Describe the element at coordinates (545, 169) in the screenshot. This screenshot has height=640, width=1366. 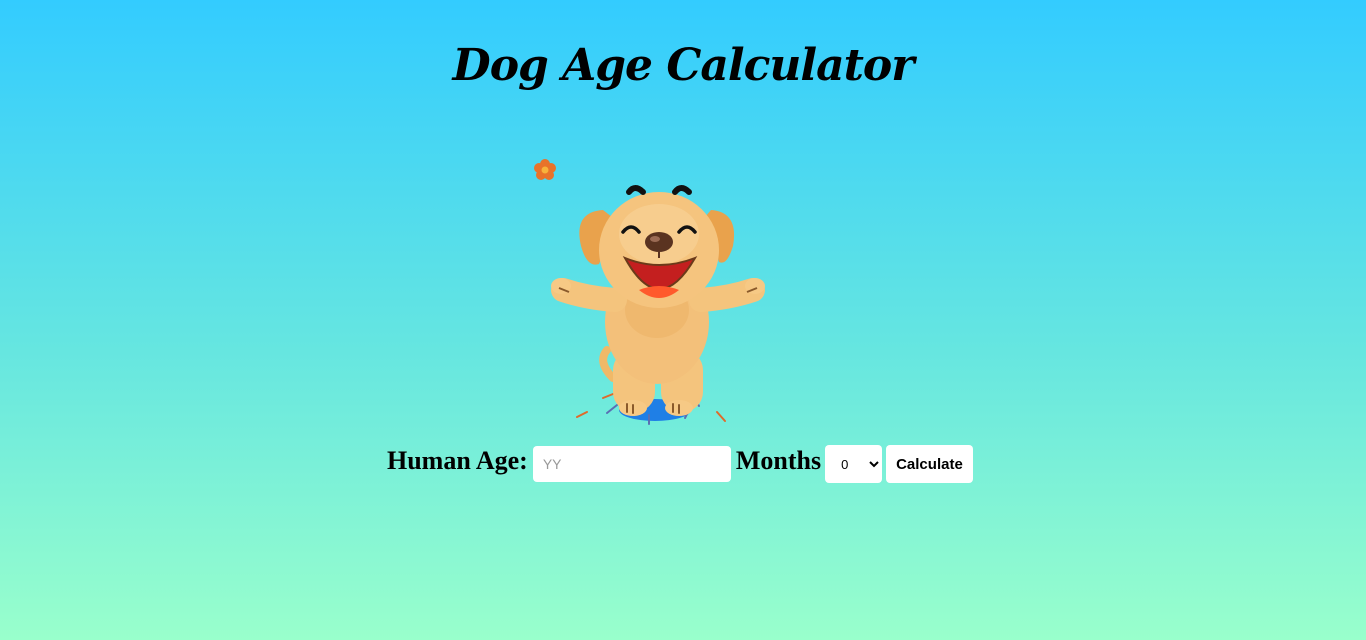
I see `flower-icon` at that location.